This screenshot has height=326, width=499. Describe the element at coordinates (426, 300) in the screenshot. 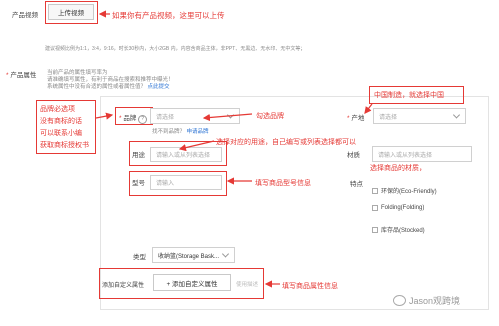

I see `watermark: Jason观跨境` at that location.